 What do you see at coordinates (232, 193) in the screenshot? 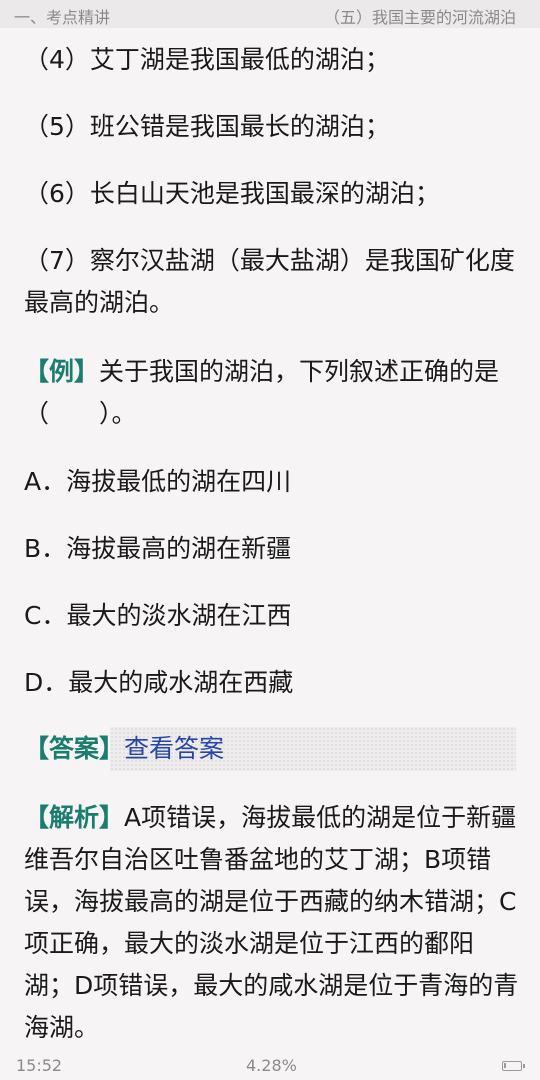
I see `item-6: （6）长白山天池是我国最深的湖泊；` at bounding box center [232, 193].